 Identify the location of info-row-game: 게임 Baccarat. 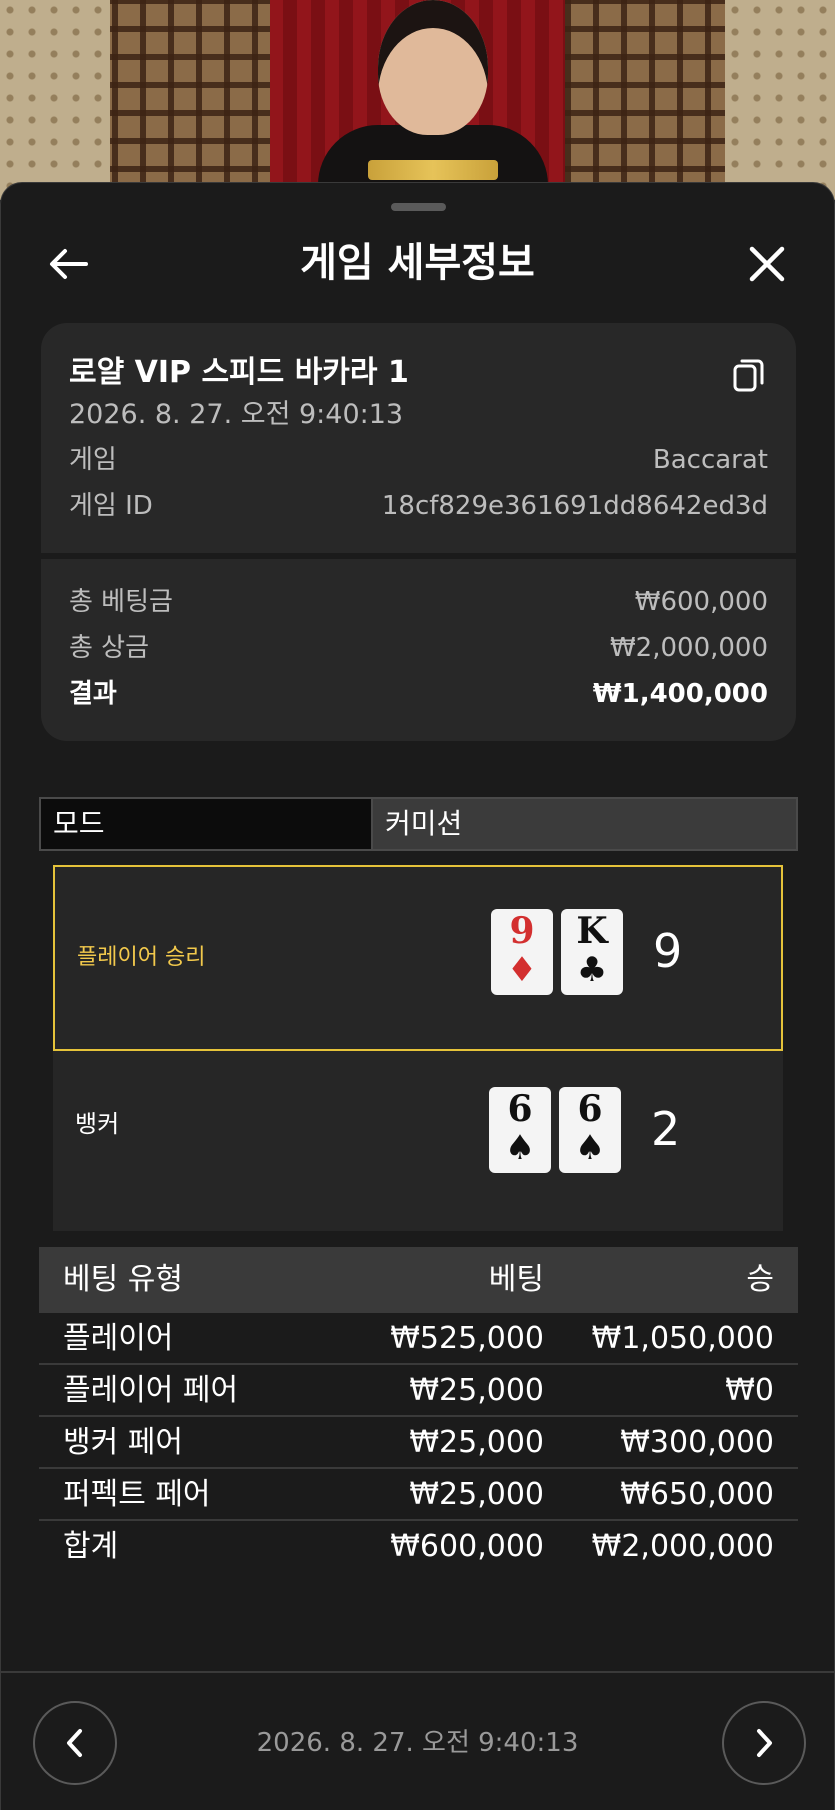
(418, 460).